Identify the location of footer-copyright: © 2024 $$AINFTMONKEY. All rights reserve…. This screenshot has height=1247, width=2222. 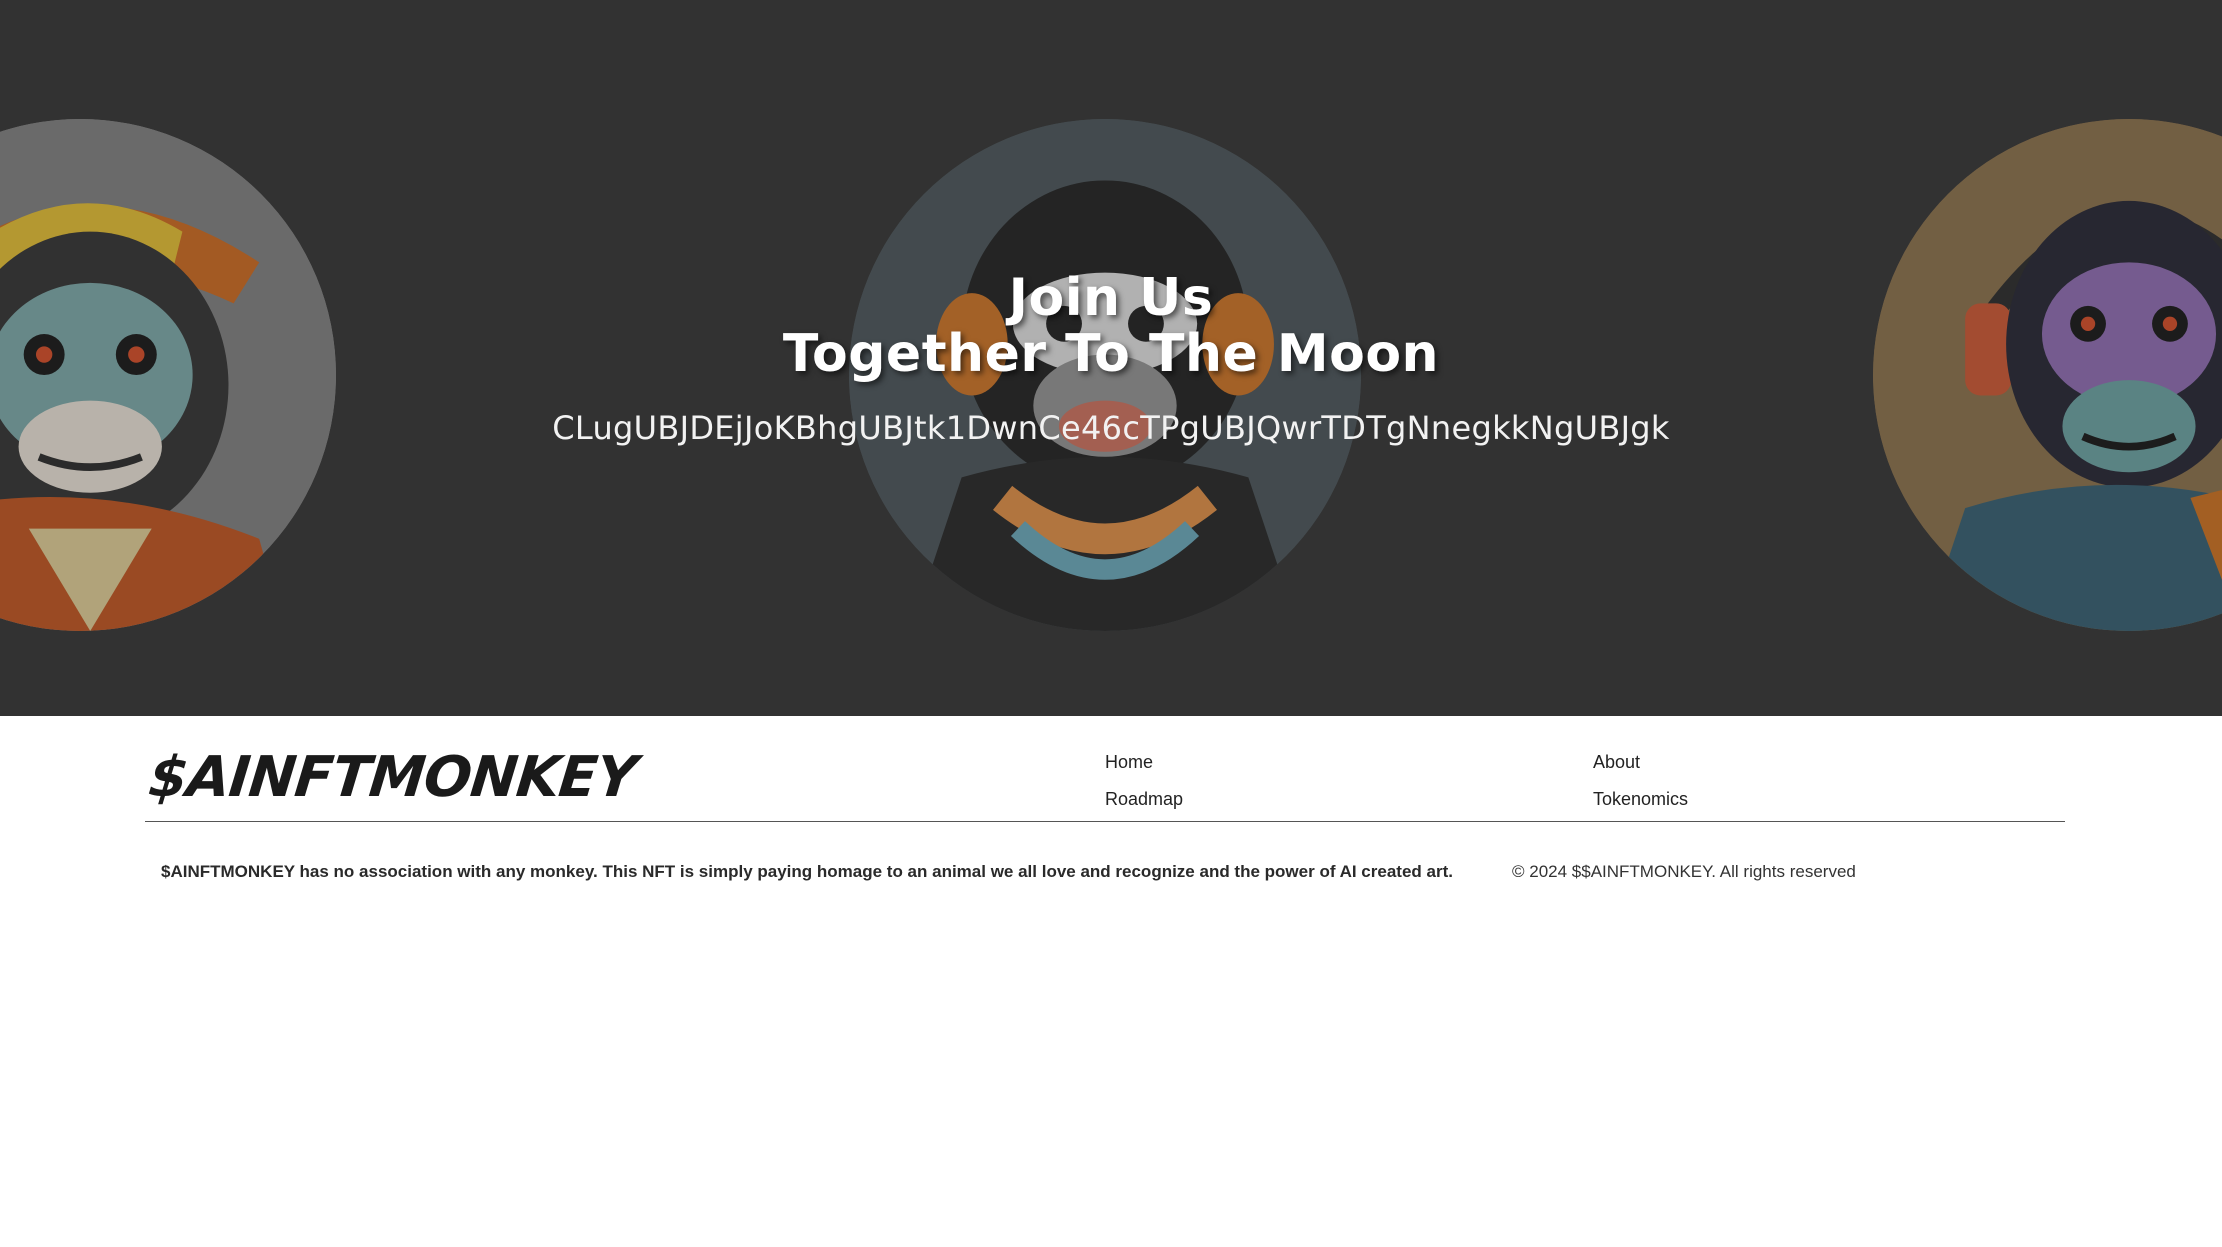
(1684, 871).